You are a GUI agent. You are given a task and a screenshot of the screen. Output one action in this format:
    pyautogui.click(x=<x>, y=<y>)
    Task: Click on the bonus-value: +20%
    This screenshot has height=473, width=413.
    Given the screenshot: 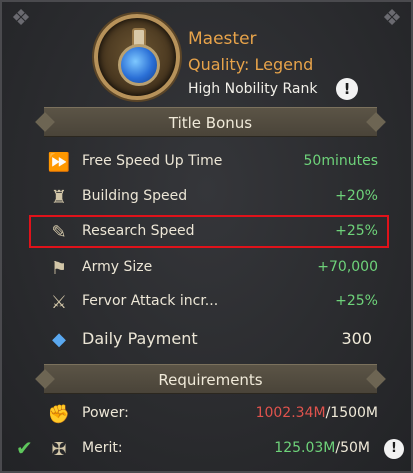 What is the action you would take?
    pyautogui.click(x=356, y=196)
    